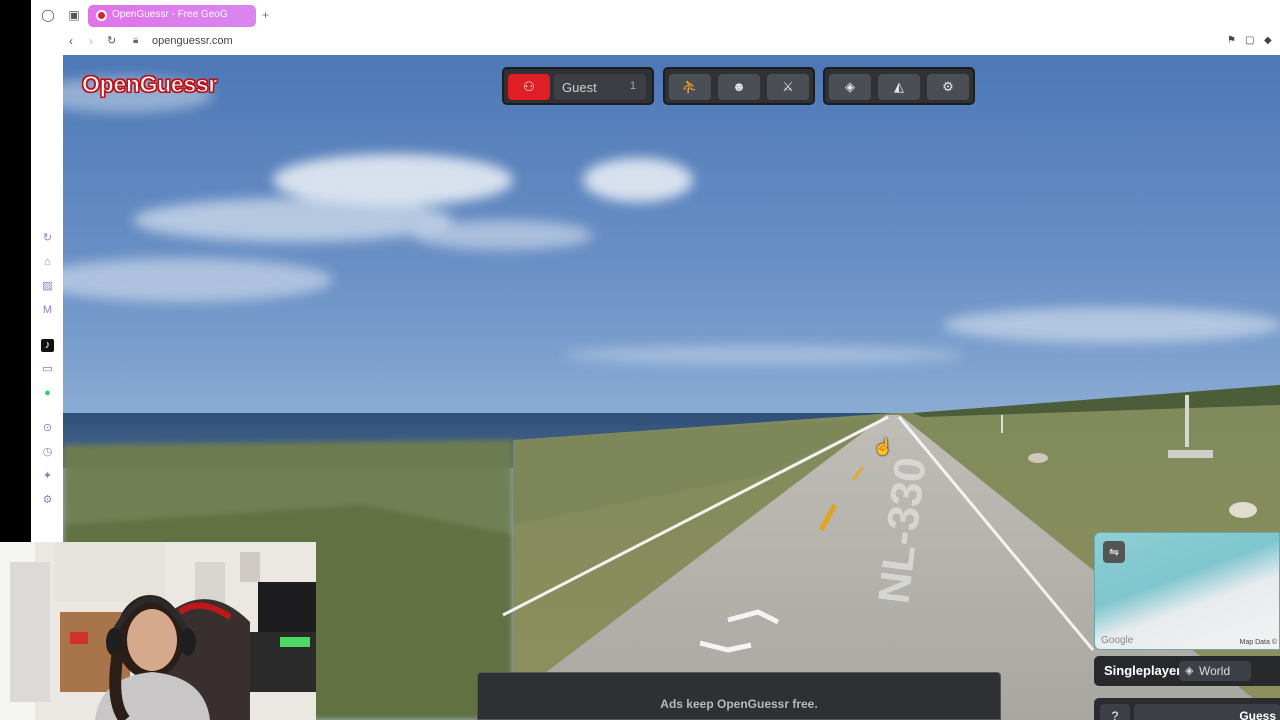  I want to click on vpn-icon: ◆, so click(1270, 41).